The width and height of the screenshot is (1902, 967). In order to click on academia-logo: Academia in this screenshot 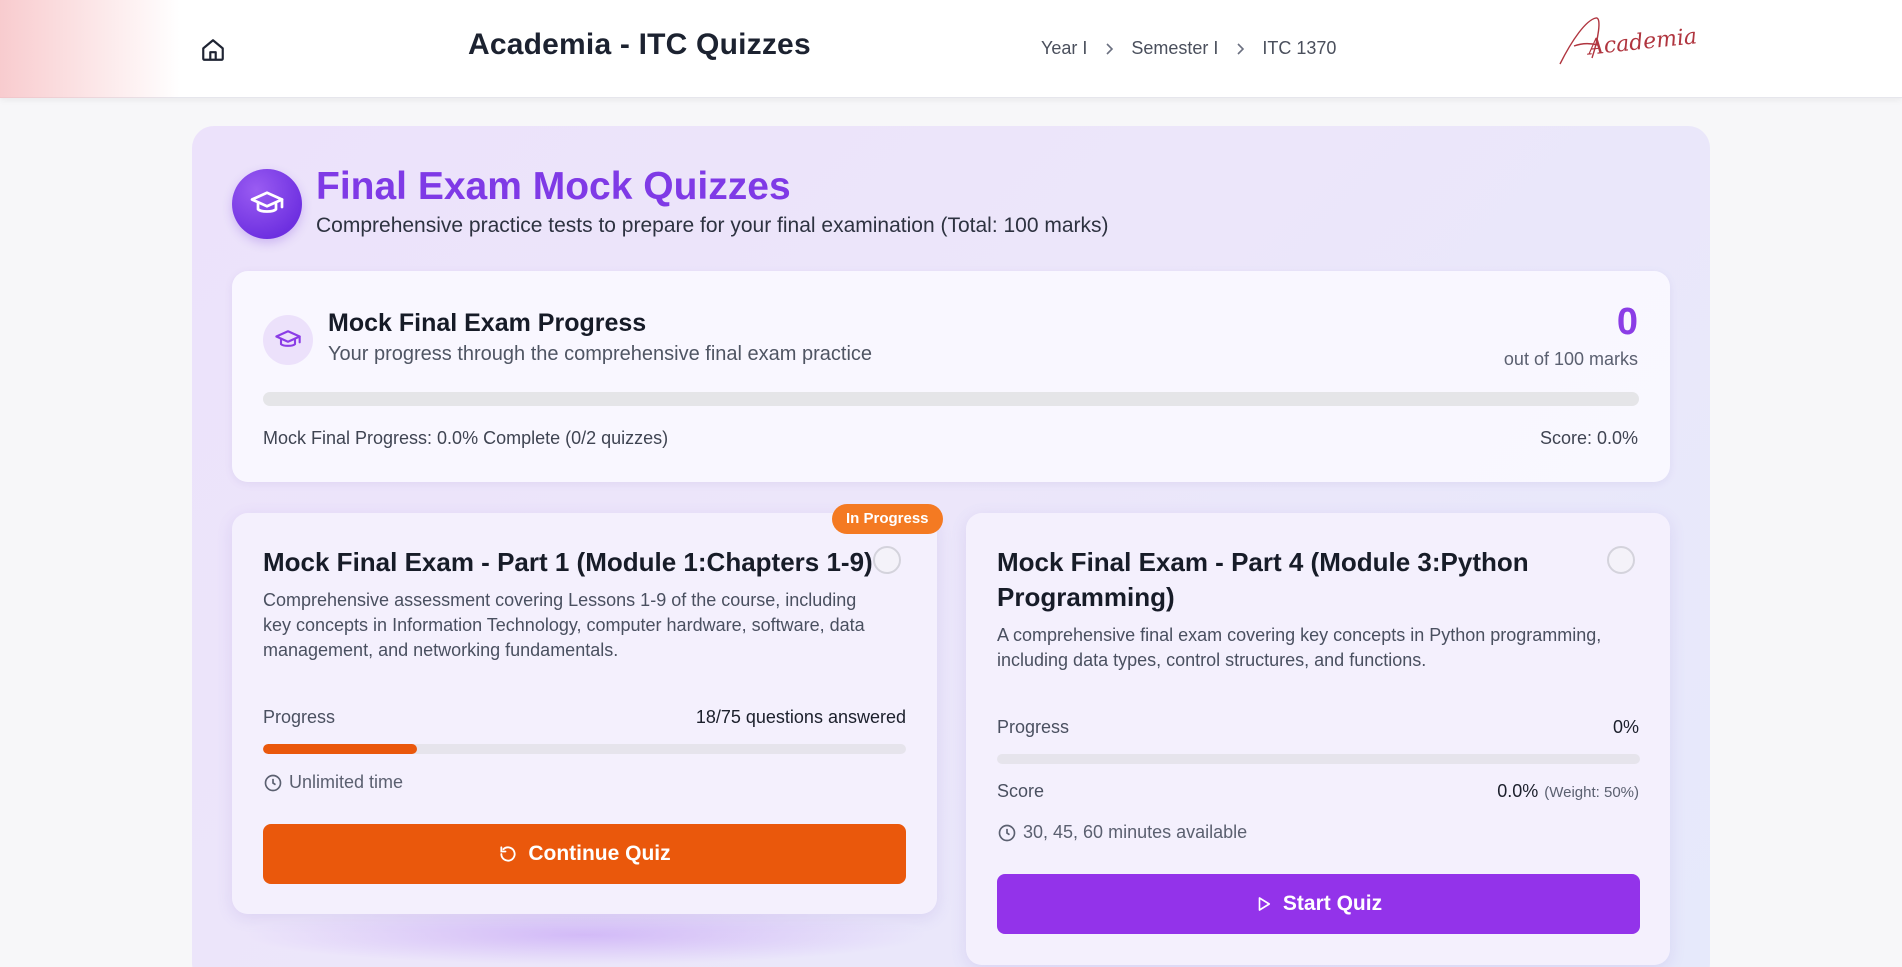, I will do `click(1632, 40)`.